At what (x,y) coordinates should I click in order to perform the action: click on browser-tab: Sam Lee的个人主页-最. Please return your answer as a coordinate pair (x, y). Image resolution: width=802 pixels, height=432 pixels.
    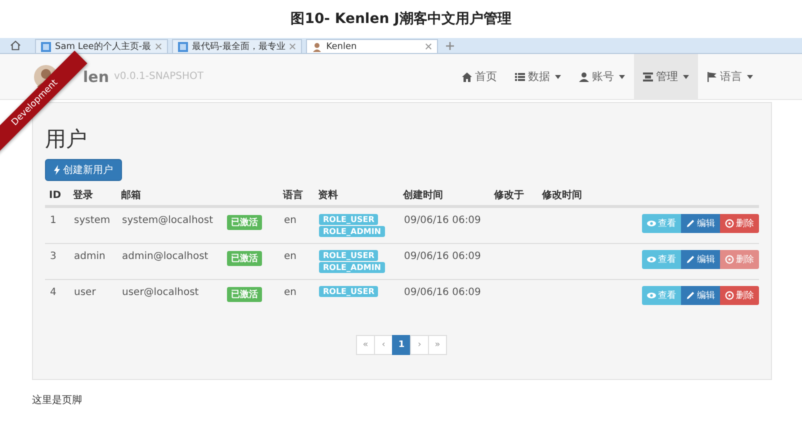
    Looking at the image, I should click on (101, 46).